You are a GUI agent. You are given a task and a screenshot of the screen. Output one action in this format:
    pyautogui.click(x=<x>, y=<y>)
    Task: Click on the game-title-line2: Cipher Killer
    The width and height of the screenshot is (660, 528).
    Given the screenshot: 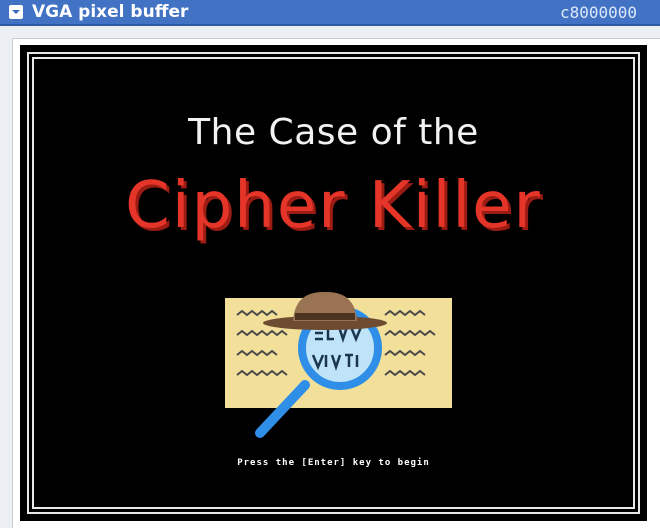 What is the action you would take?
    pyautogui.click(x=333, y=206)
    